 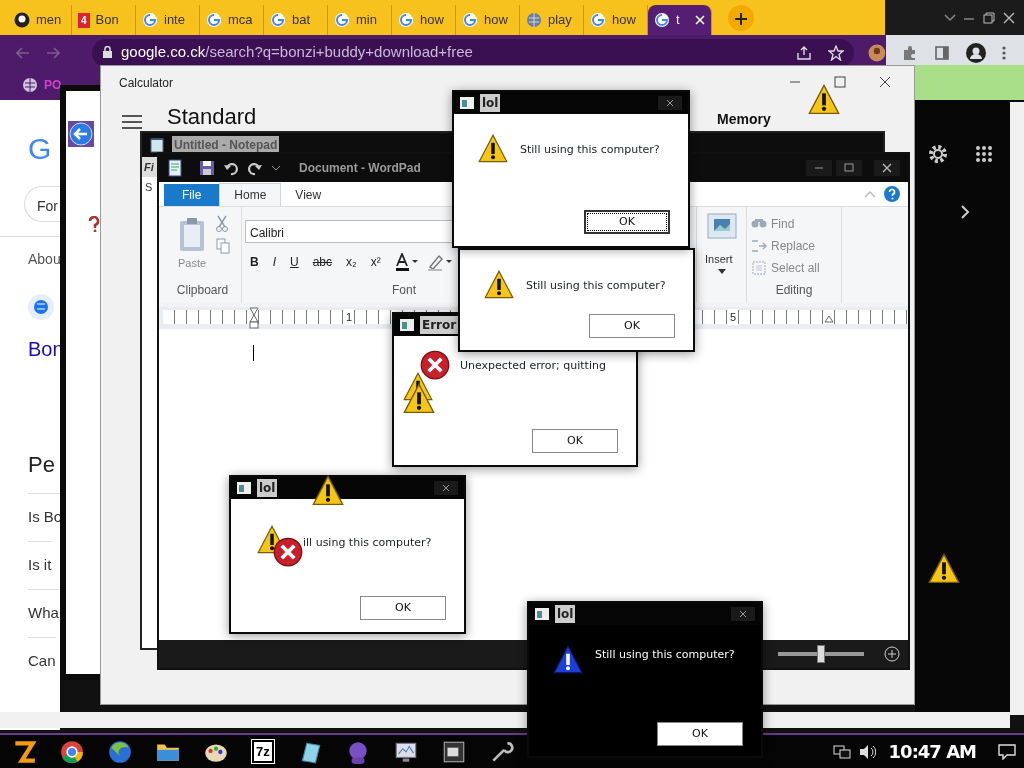 What do you see at coordinates (984, 154) in the screenshot?
I see `apps-icon` at bounding box center [984, 154].